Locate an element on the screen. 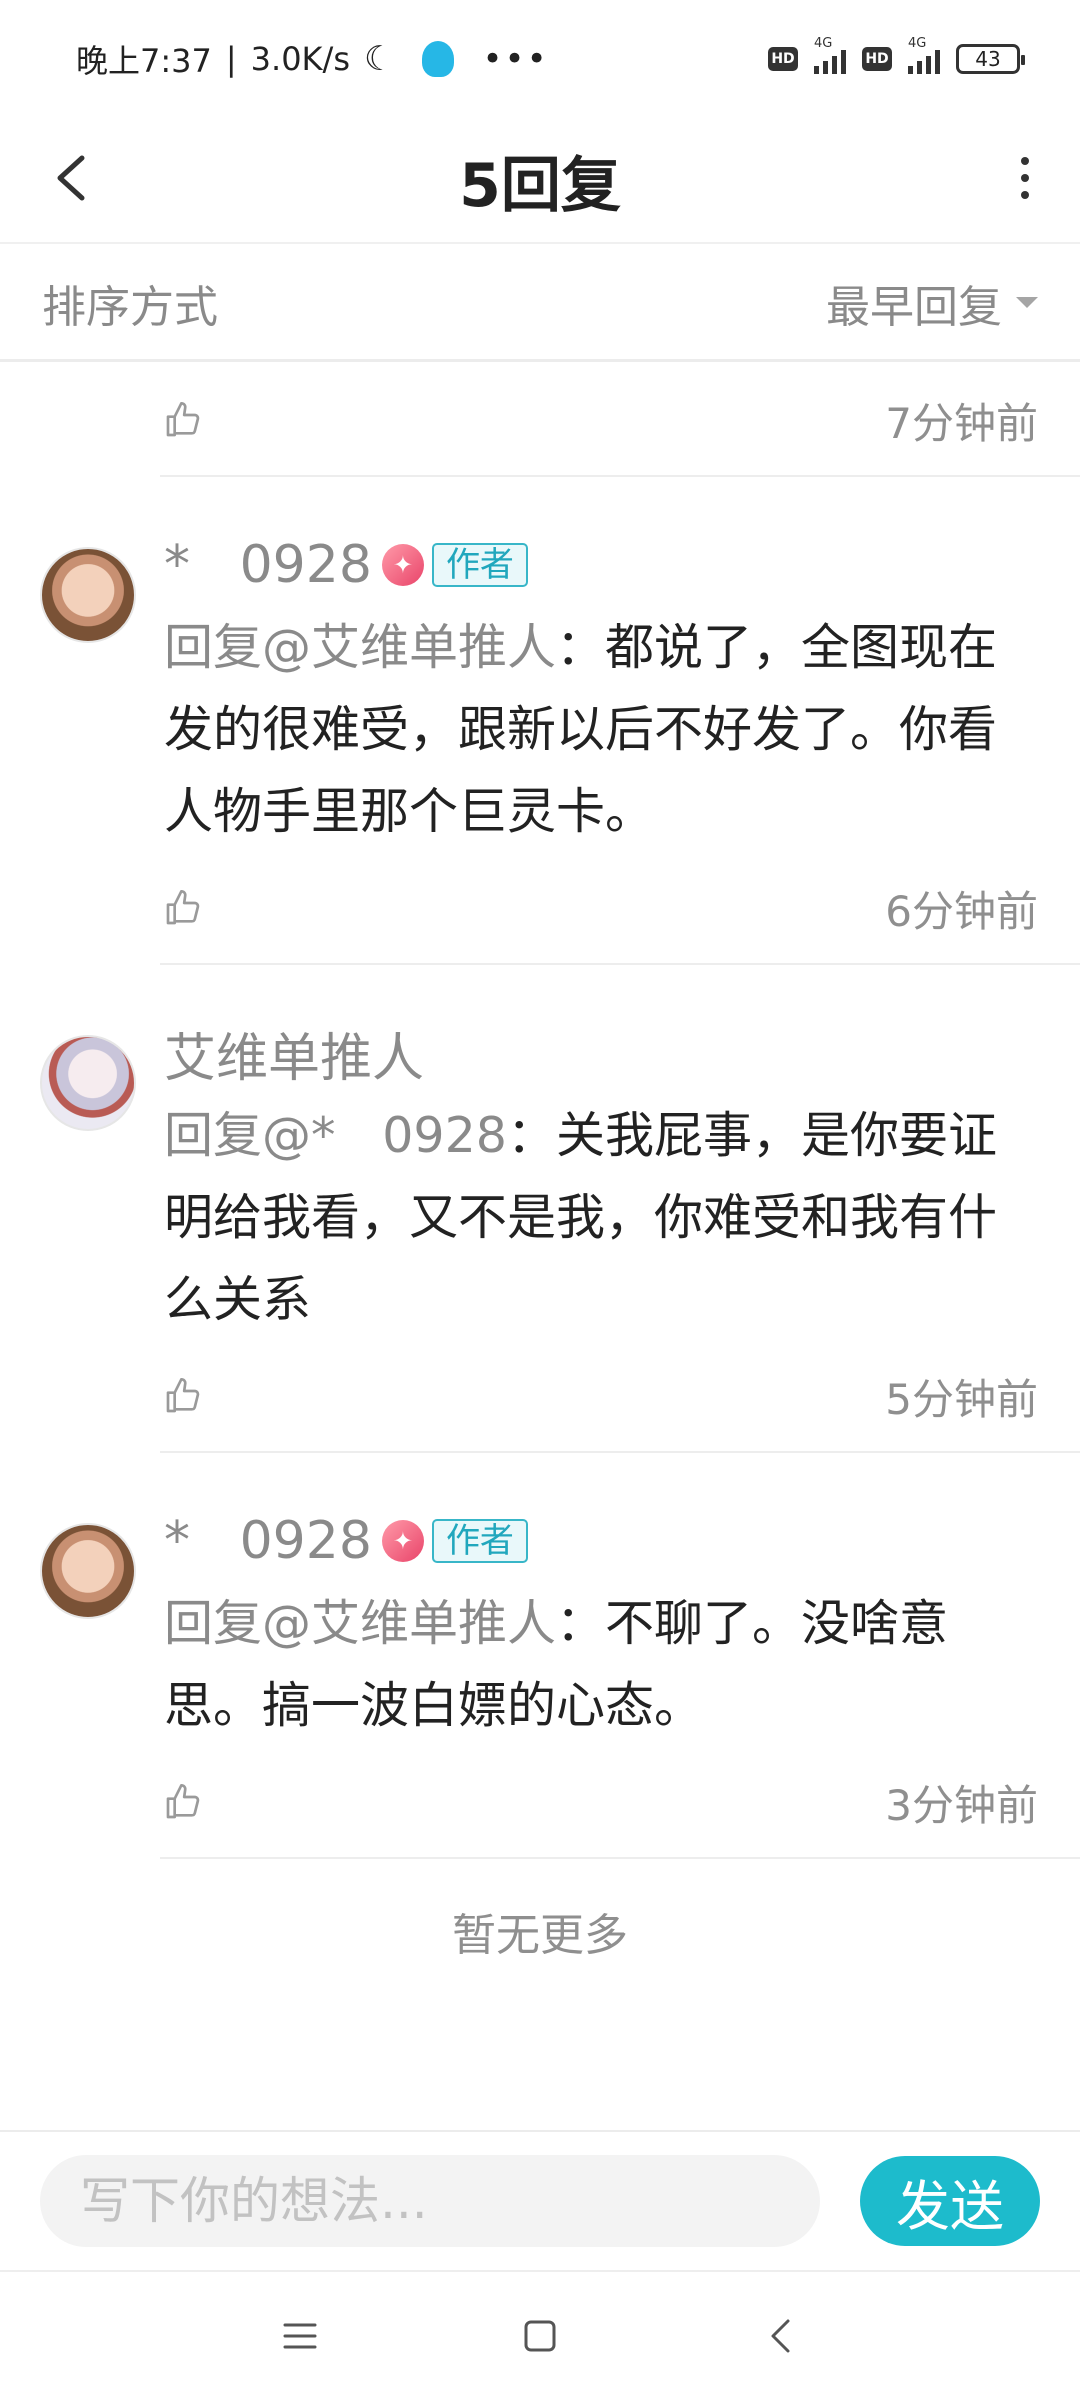 This screenshot has height=2400, width=1080. username: 艾维单推人 is located at coordinates (294, 1053).